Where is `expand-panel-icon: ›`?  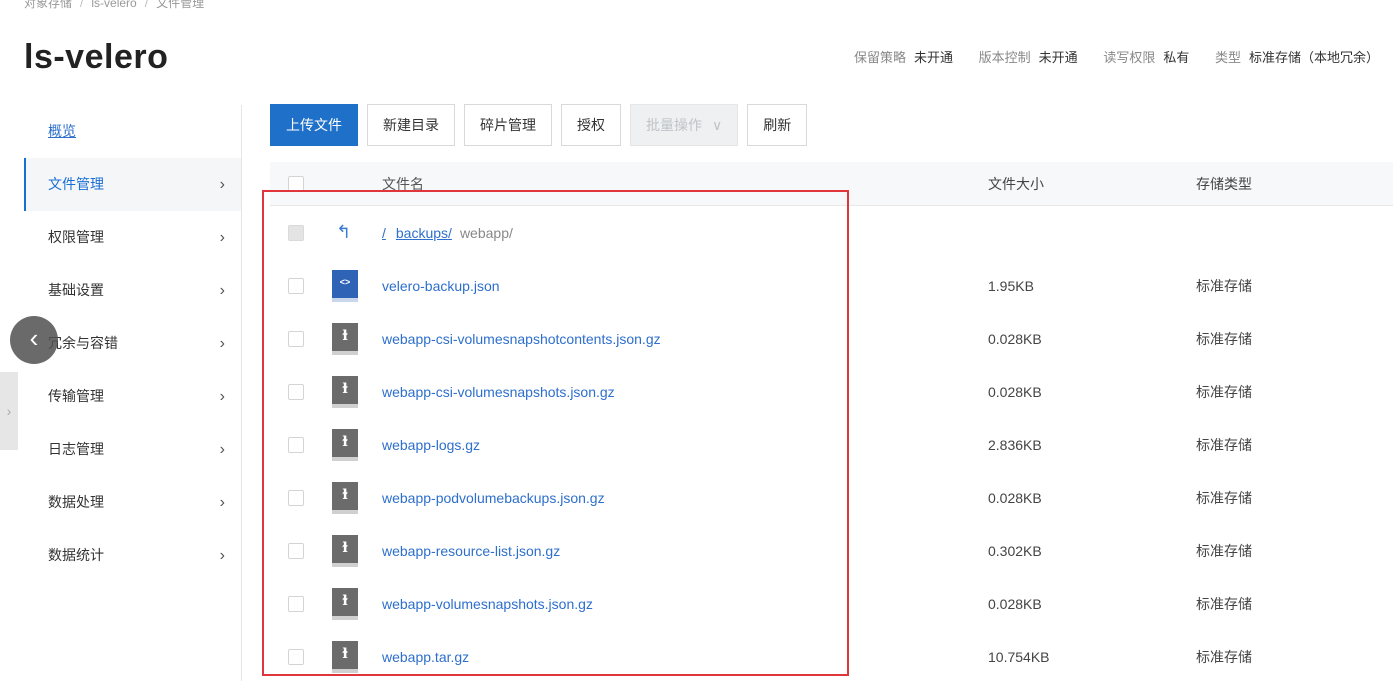
expand-panel-icon: › is located at coordinates (9, 411).